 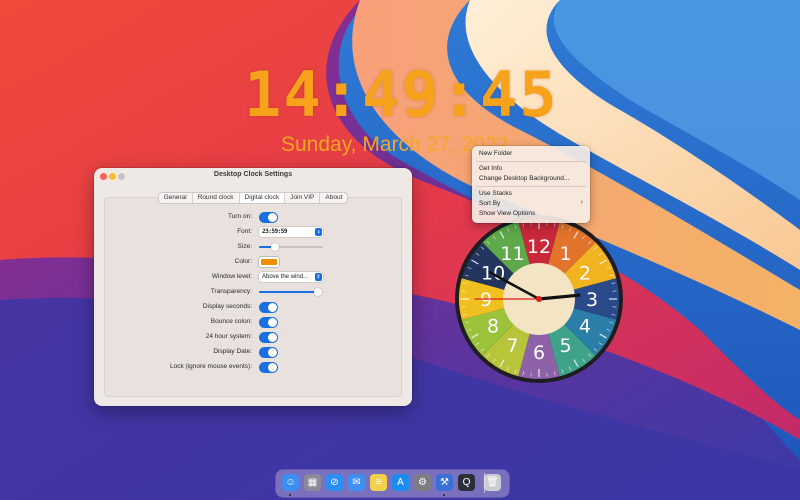 I want to click on clock-number: 9, so click(x=486, y=300).